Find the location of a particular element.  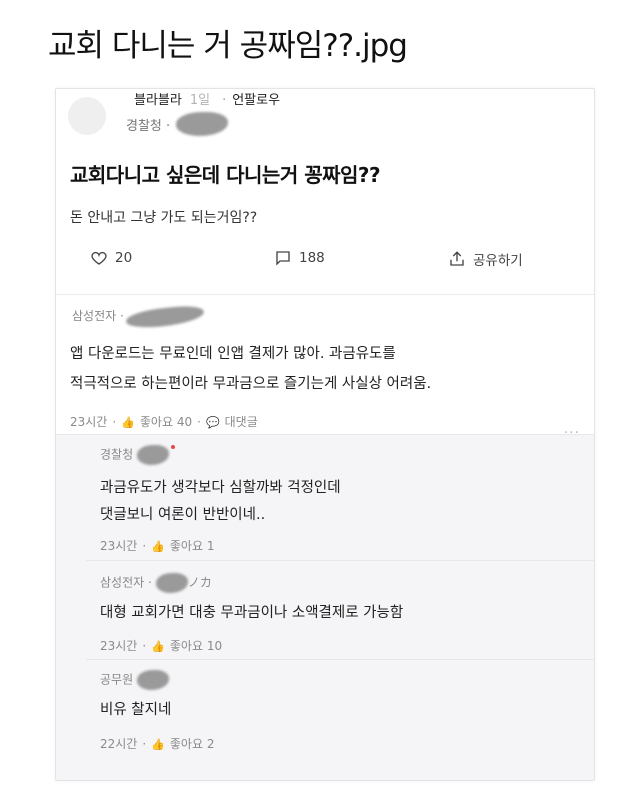

reply-company: 공무원 is located at coordinates (135, 680).